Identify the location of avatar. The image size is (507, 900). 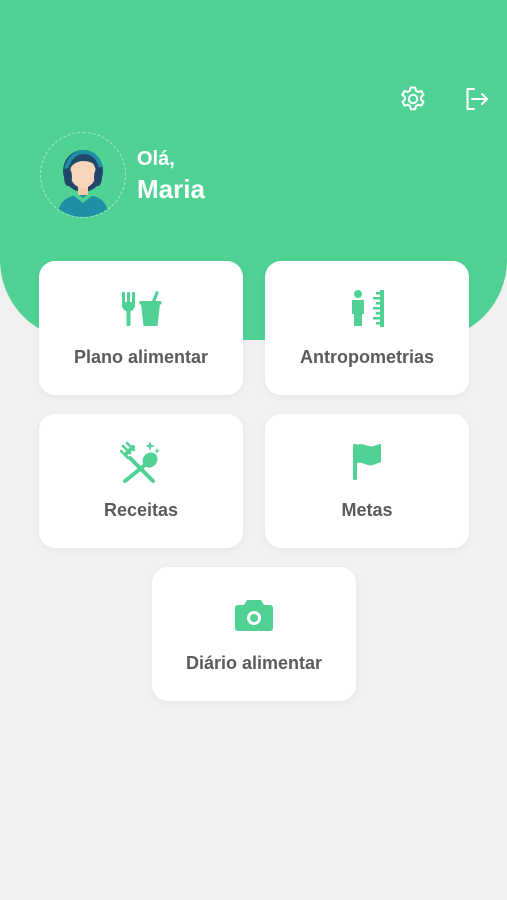
(83, 175).